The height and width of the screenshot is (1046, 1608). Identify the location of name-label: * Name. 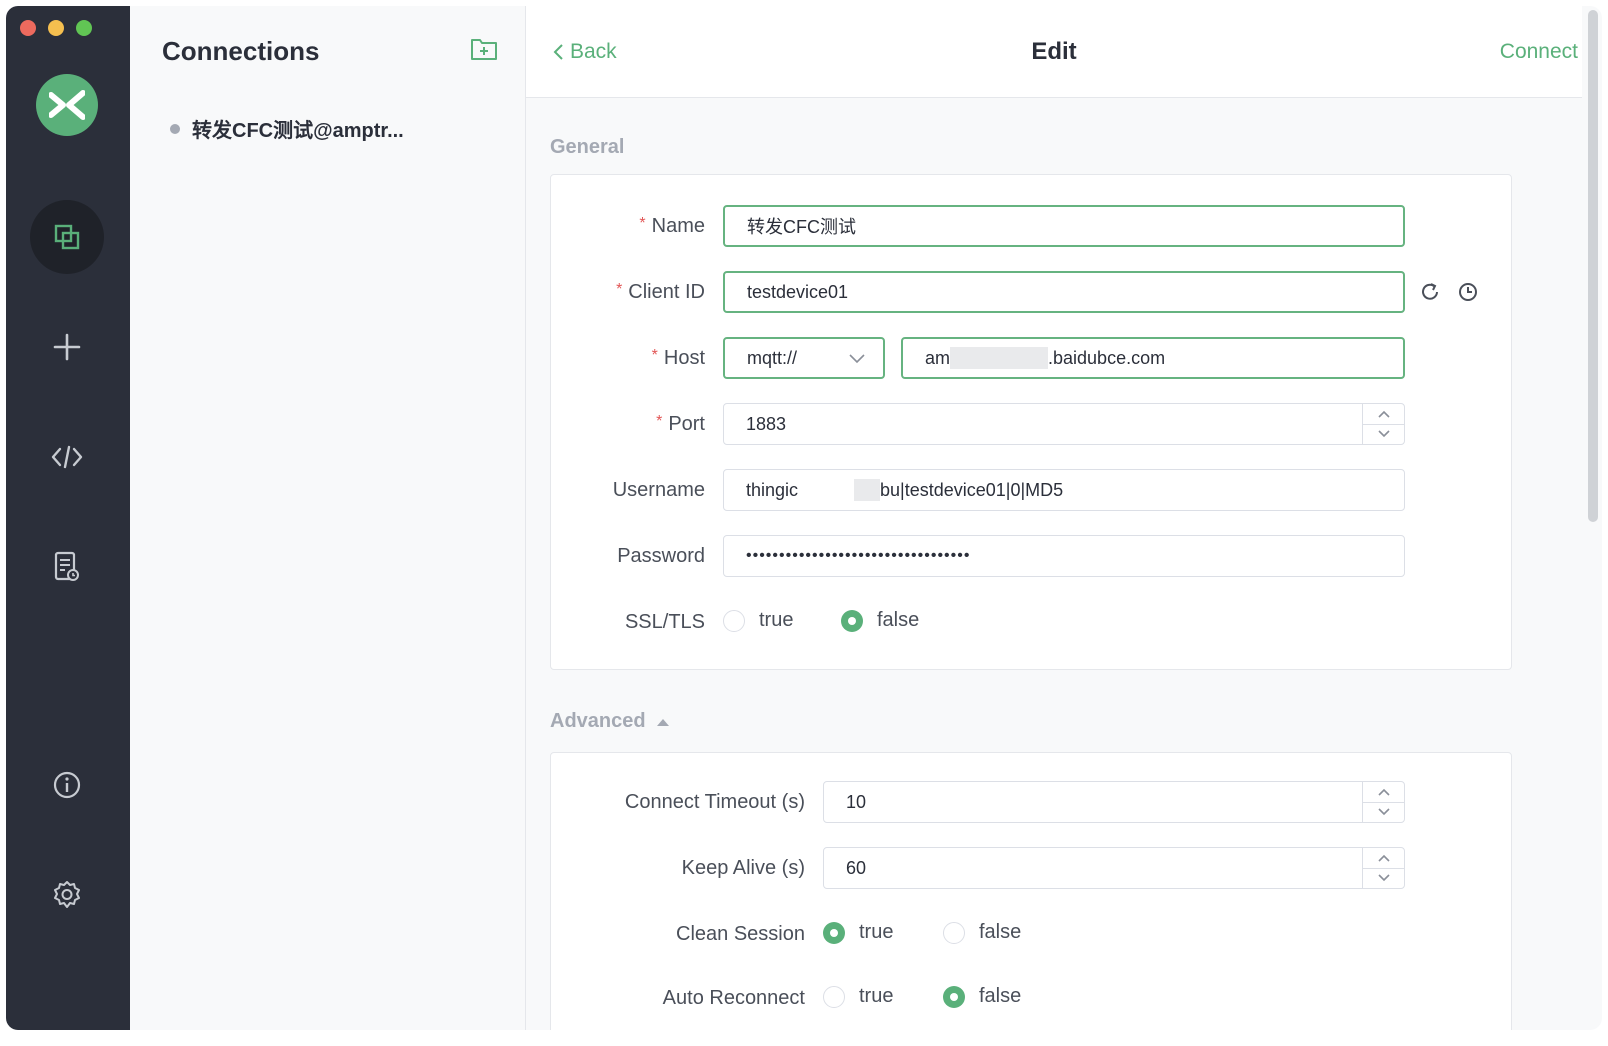
(672, 226).